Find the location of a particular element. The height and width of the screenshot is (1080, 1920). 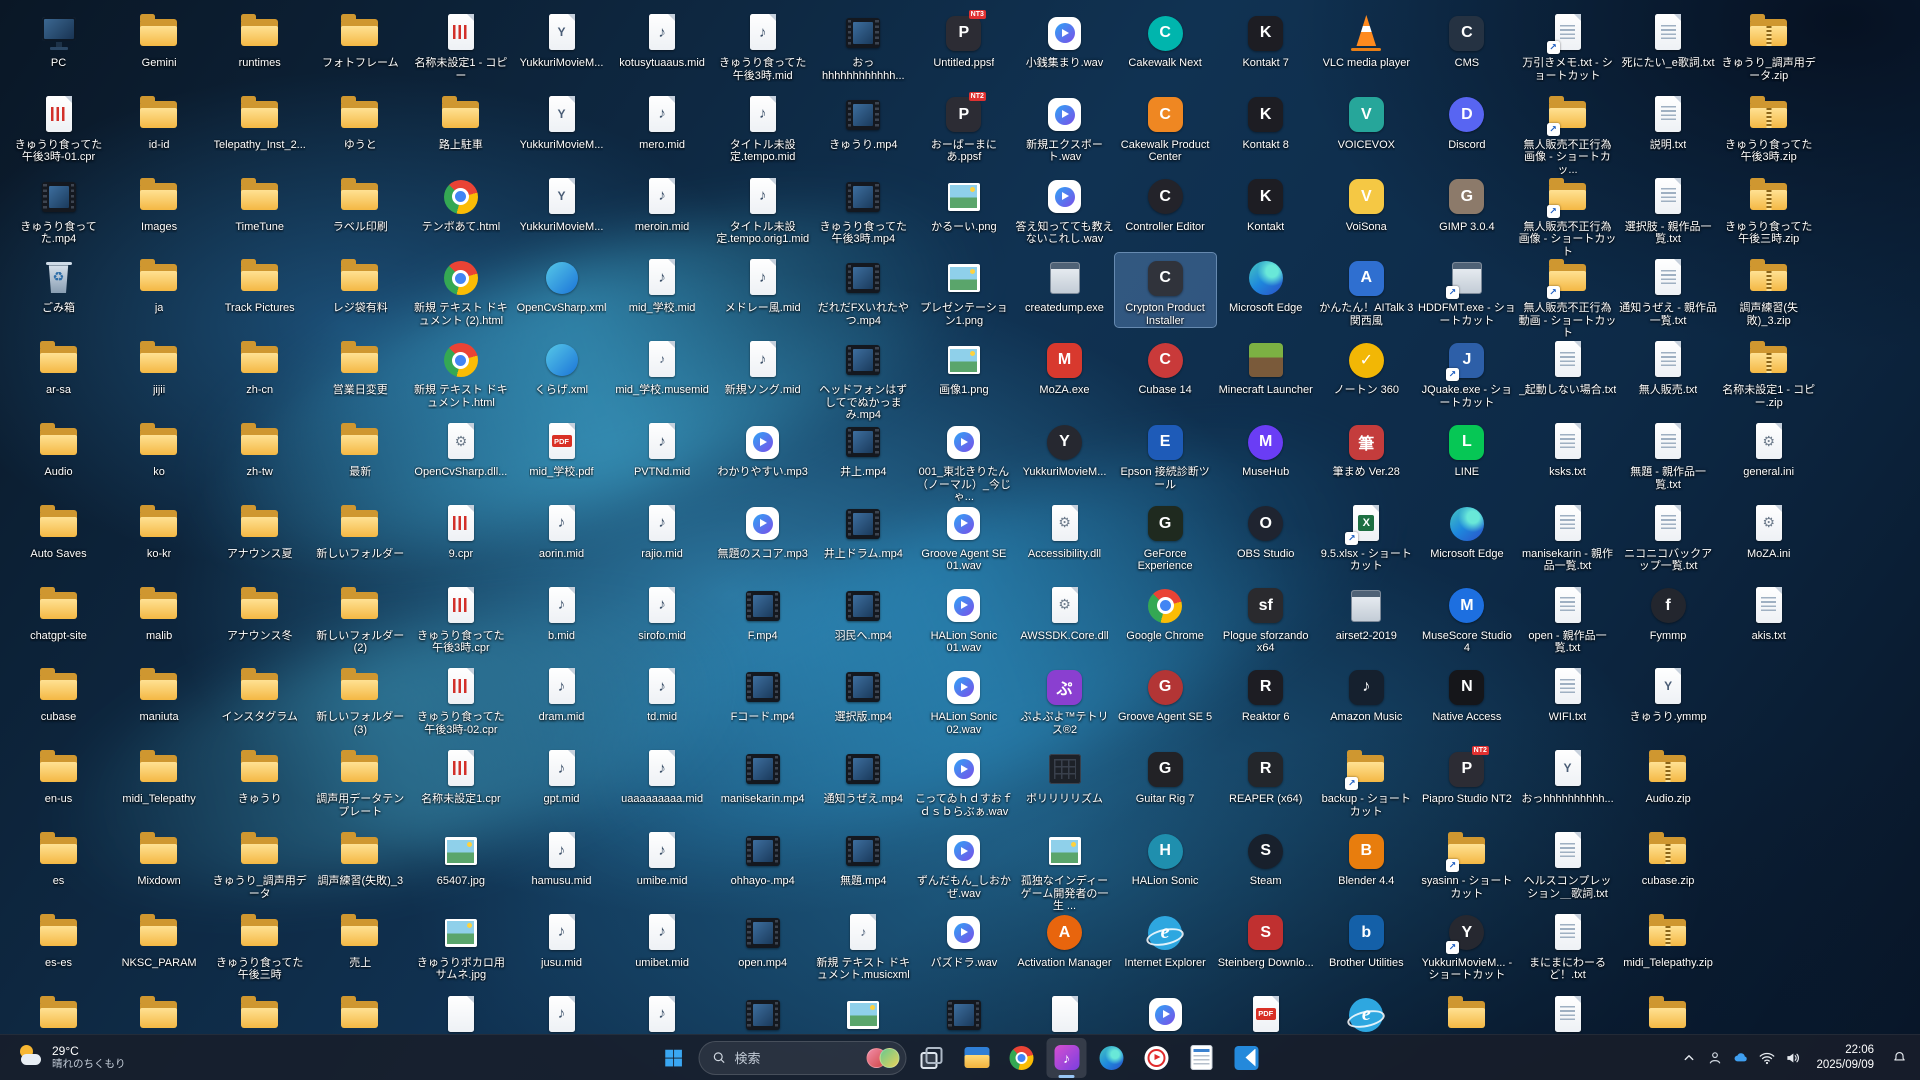

desktop-icon: HALion Sonic 01.wav is located at coordinates (963, 618).